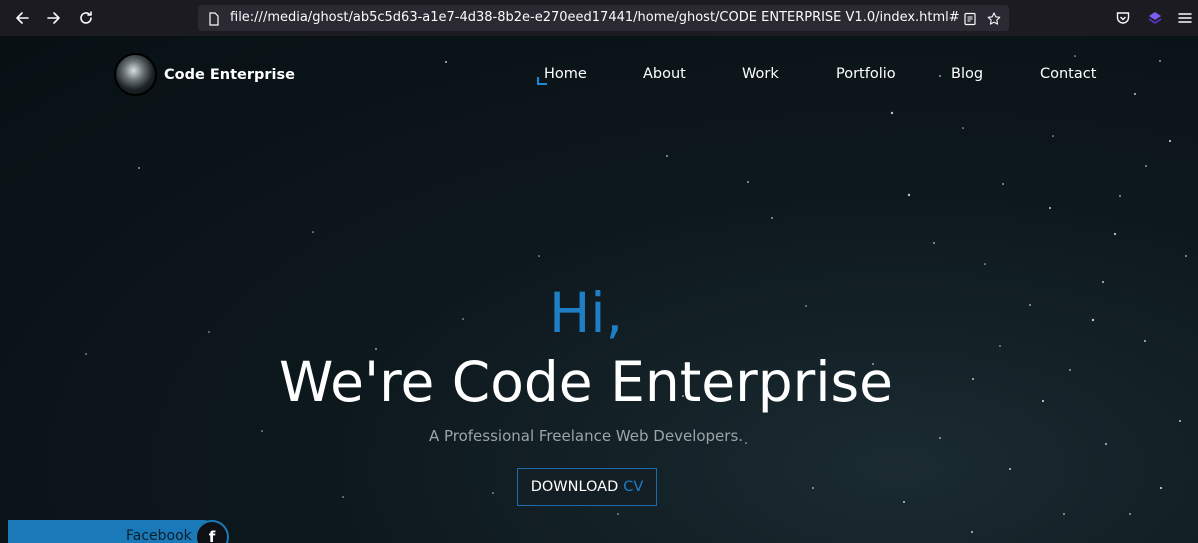 The image size is (1198, 543). I want to click on facebook-label: Facebook, so click(159, 535).